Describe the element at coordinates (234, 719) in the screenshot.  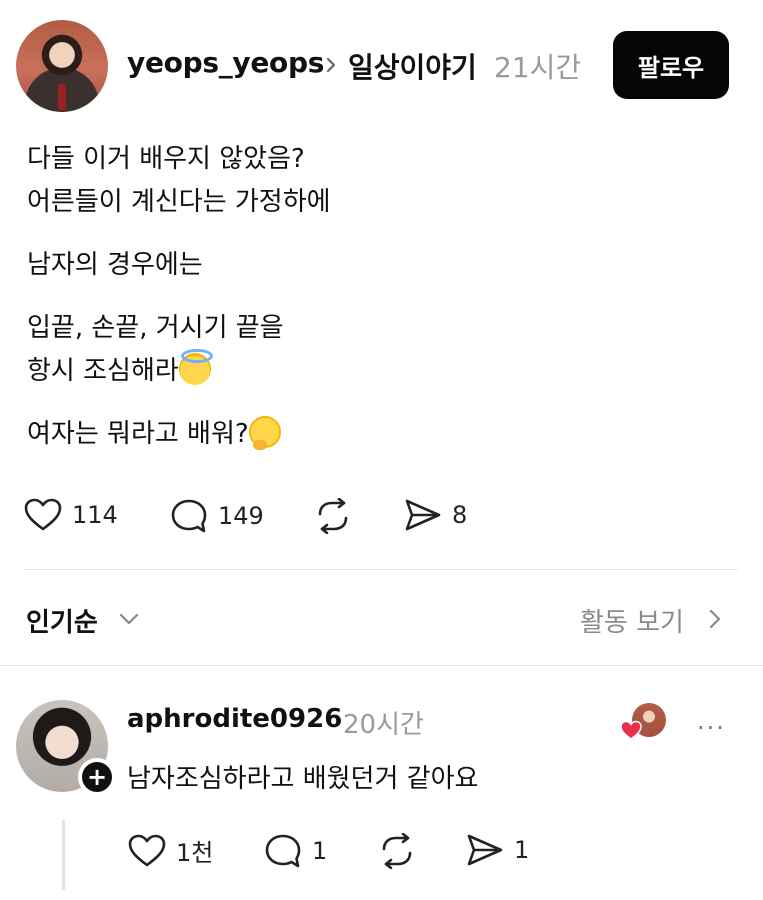
I see `reply-username: aphrodite0926` at that location.